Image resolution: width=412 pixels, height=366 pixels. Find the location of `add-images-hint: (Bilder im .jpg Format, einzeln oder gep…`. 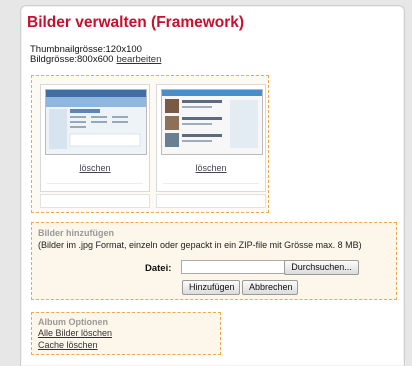

add-images-hint: (Bilder im .jpg Format, einzeln oder gep… is located at coordinates (200, 245).